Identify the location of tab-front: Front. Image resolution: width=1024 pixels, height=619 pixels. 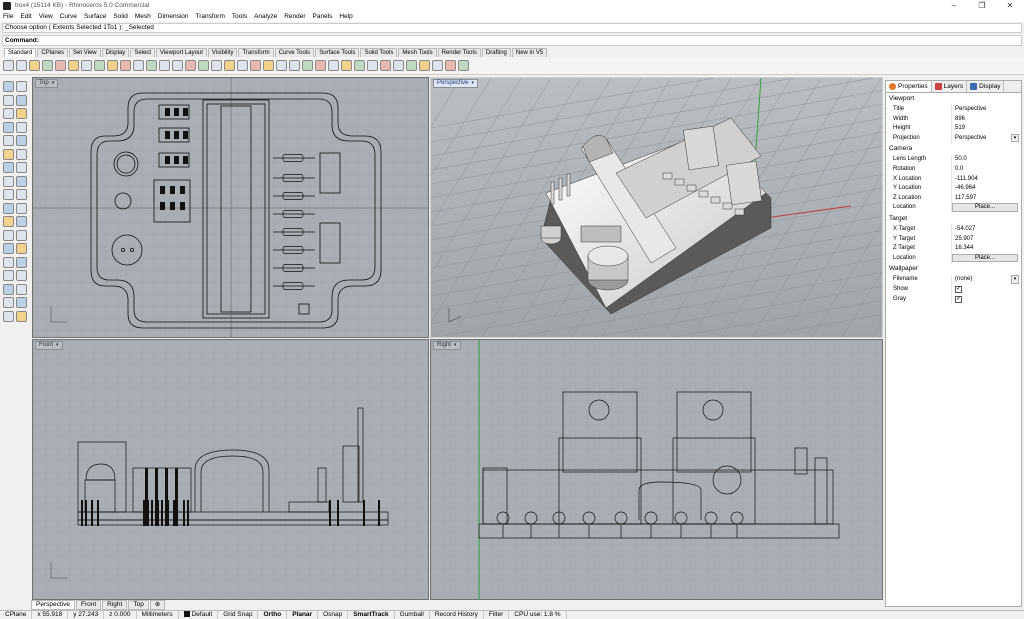
(88, 605).